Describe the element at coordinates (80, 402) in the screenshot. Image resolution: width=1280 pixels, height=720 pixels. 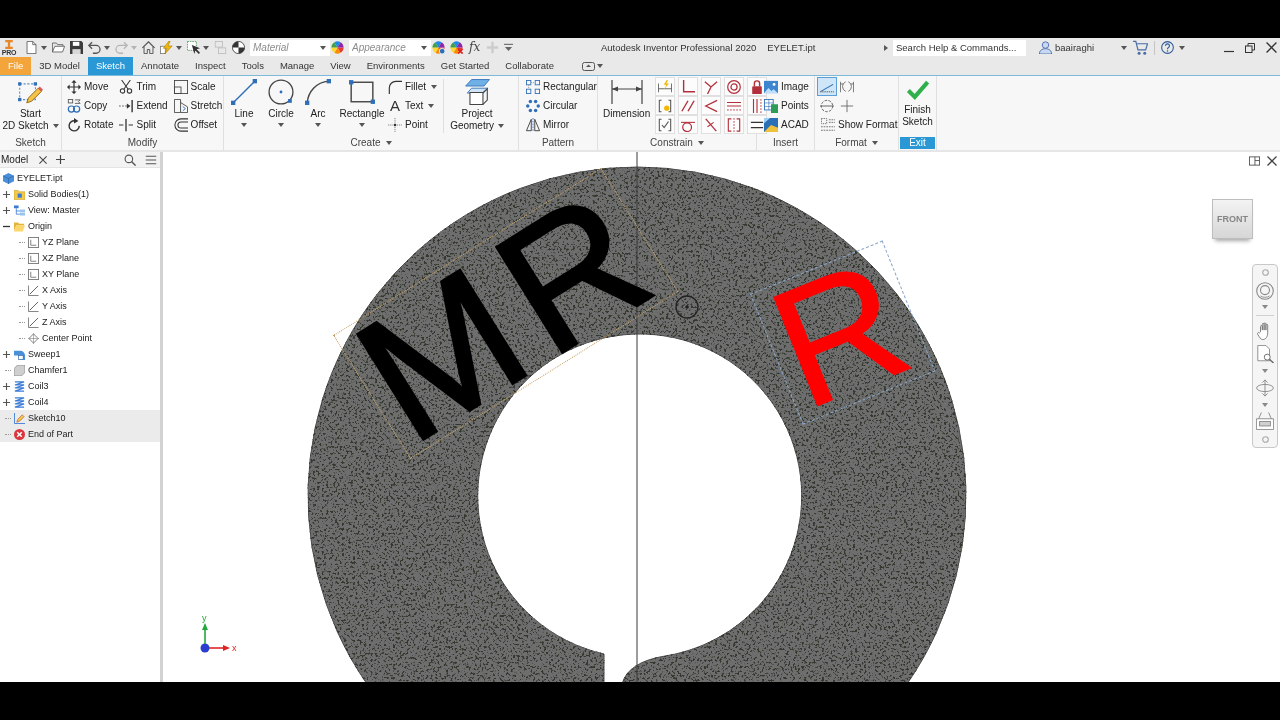
I see `tree-item: Coil4` at that location.